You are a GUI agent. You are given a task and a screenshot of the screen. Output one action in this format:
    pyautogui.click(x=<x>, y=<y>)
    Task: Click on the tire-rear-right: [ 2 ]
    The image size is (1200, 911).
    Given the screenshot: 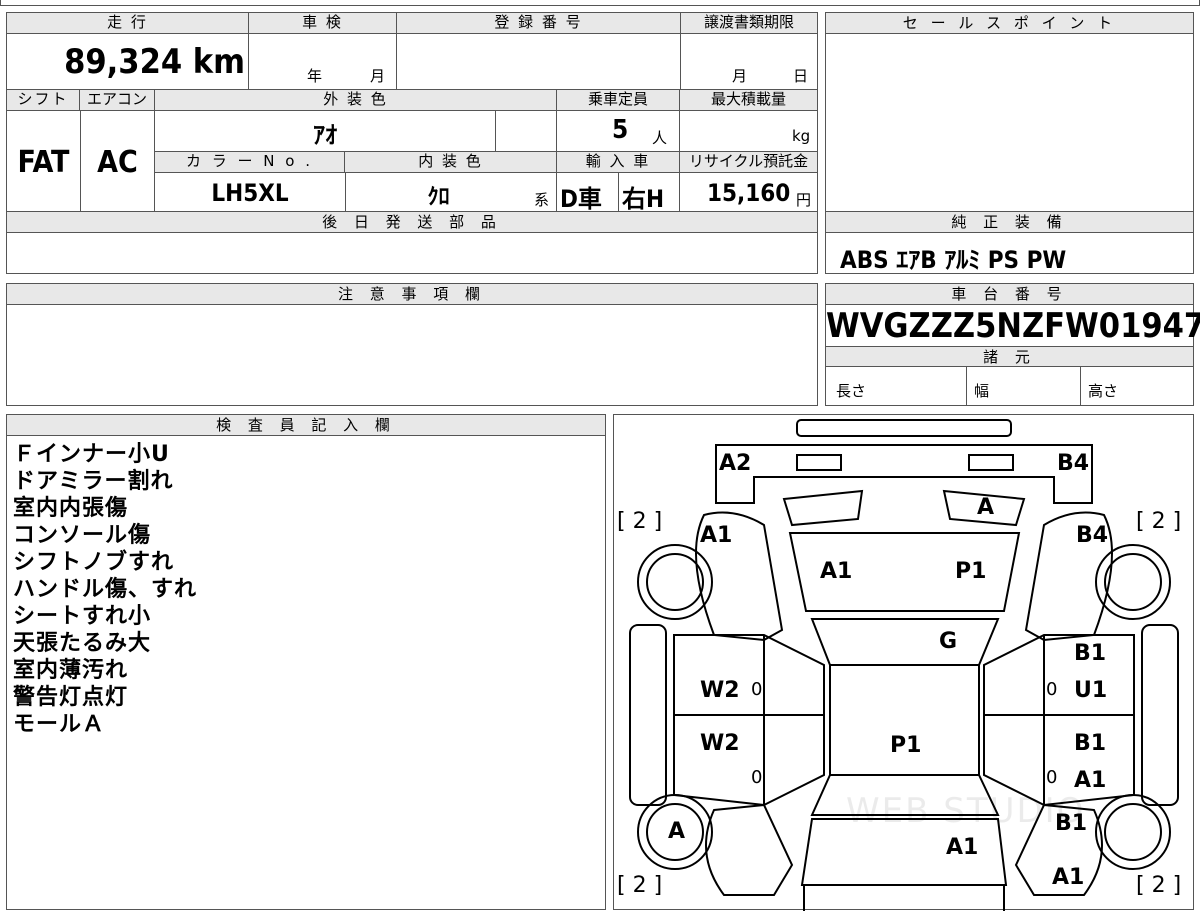 What is the action you would take?
    pyautogui.click(x=1159, y=885)
    